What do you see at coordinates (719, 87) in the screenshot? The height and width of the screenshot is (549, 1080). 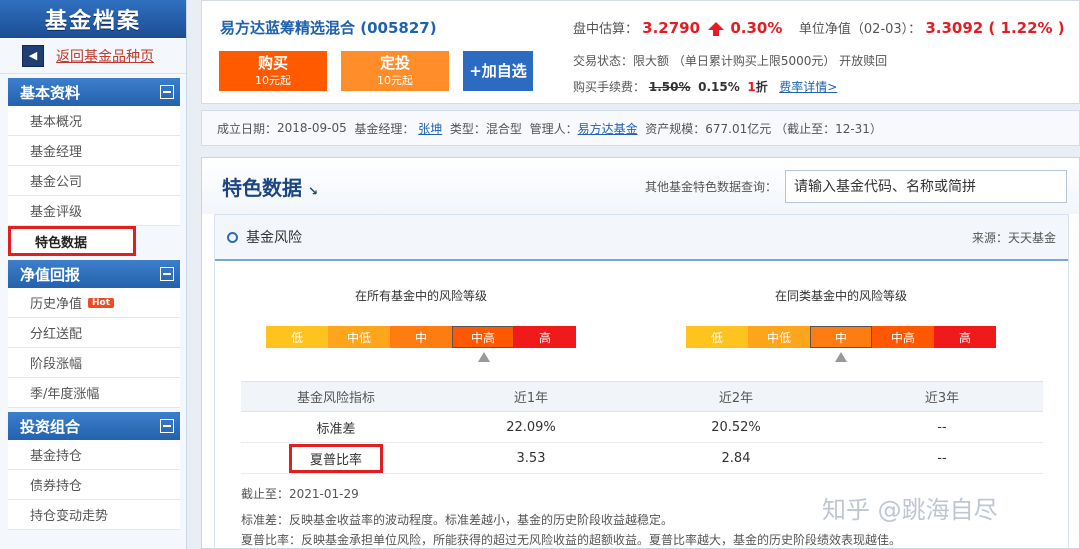 I see `fee-discounted: 0.15%` at bounding box center [719, 87].